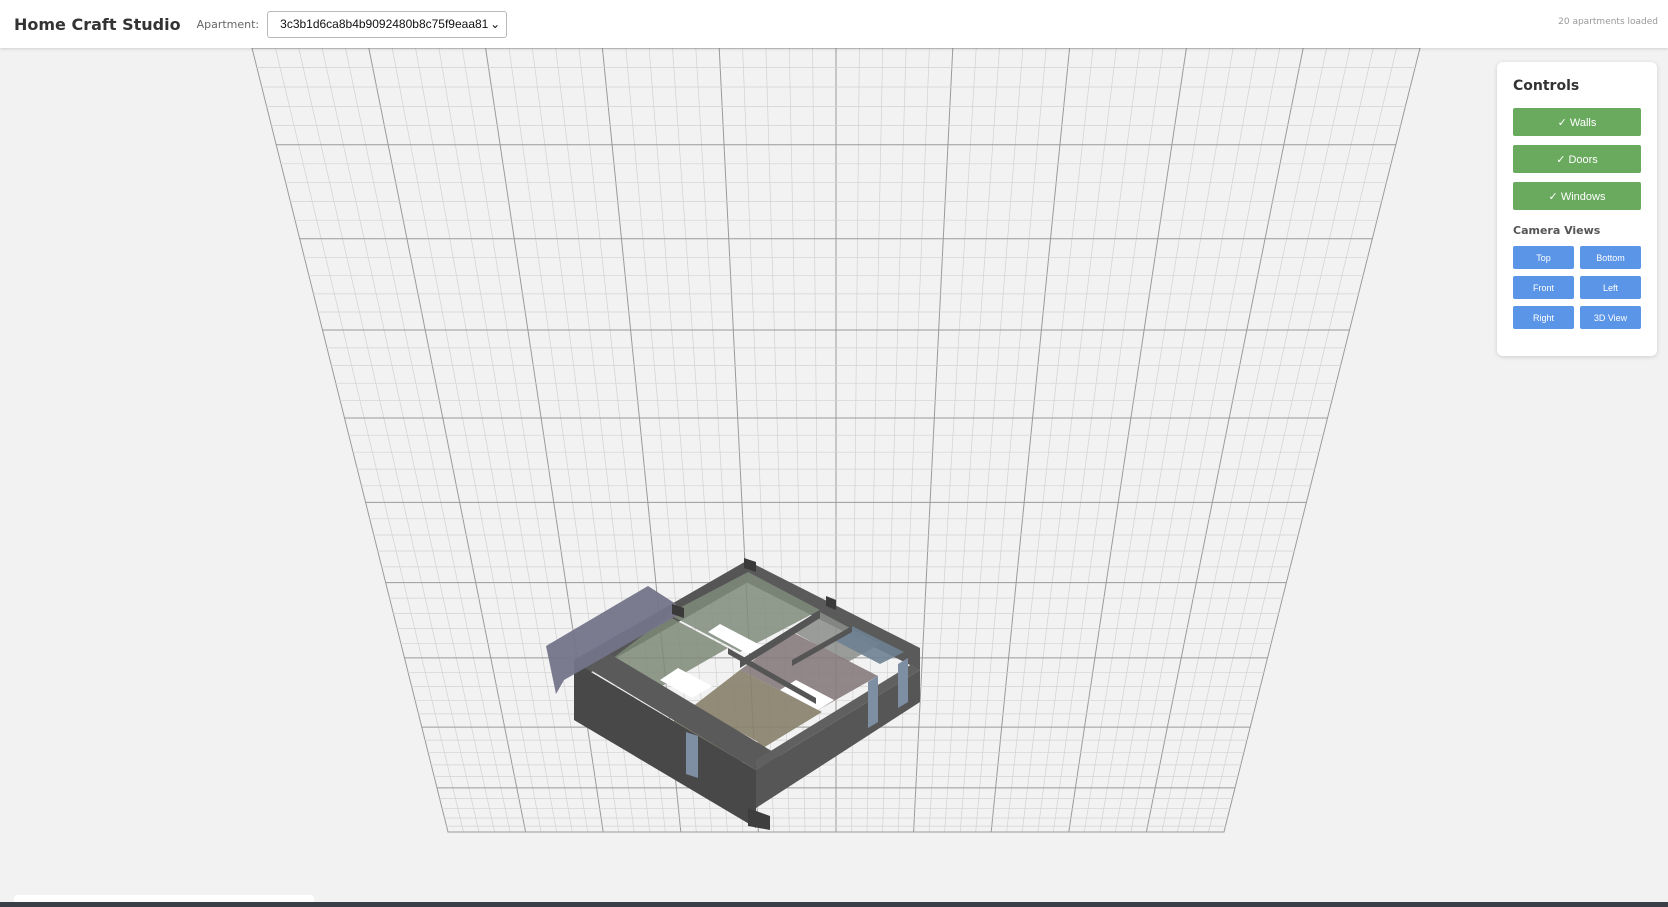  I want to click on toggle-doors-button: ✓ Doors, so click(1577, 159).